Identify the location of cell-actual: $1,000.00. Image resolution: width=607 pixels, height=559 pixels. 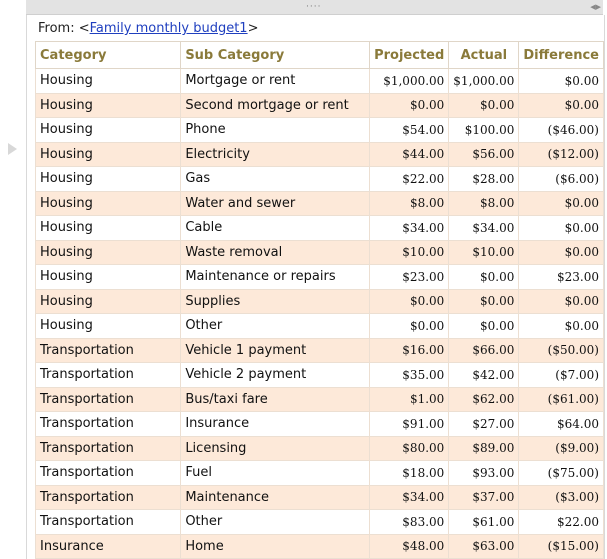
(484, 81).